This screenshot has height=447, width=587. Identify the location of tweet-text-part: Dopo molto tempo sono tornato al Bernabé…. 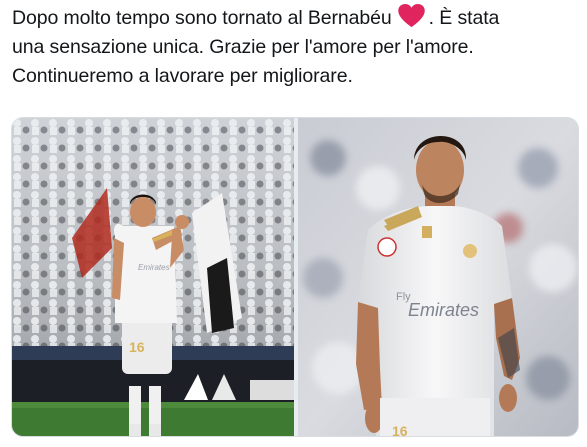
(202, 18).